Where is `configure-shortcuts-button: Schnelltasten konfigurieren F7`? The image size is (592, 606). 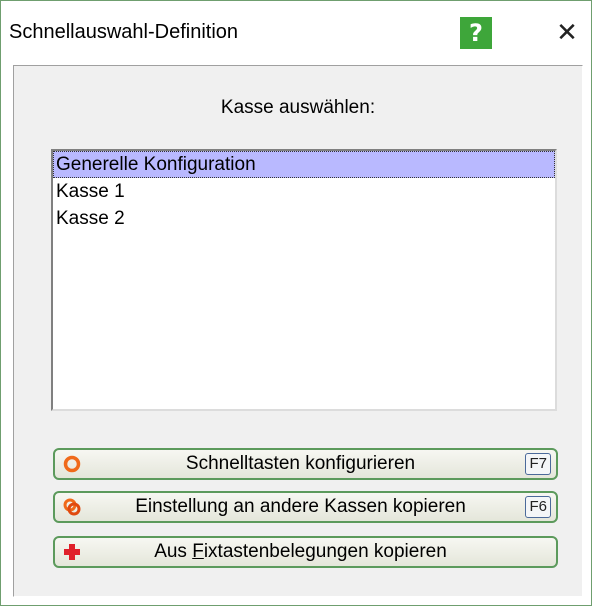 configure-shortcuts-button: Schnelltasten konfigurieren F7 is located at coordinates (305, 464).